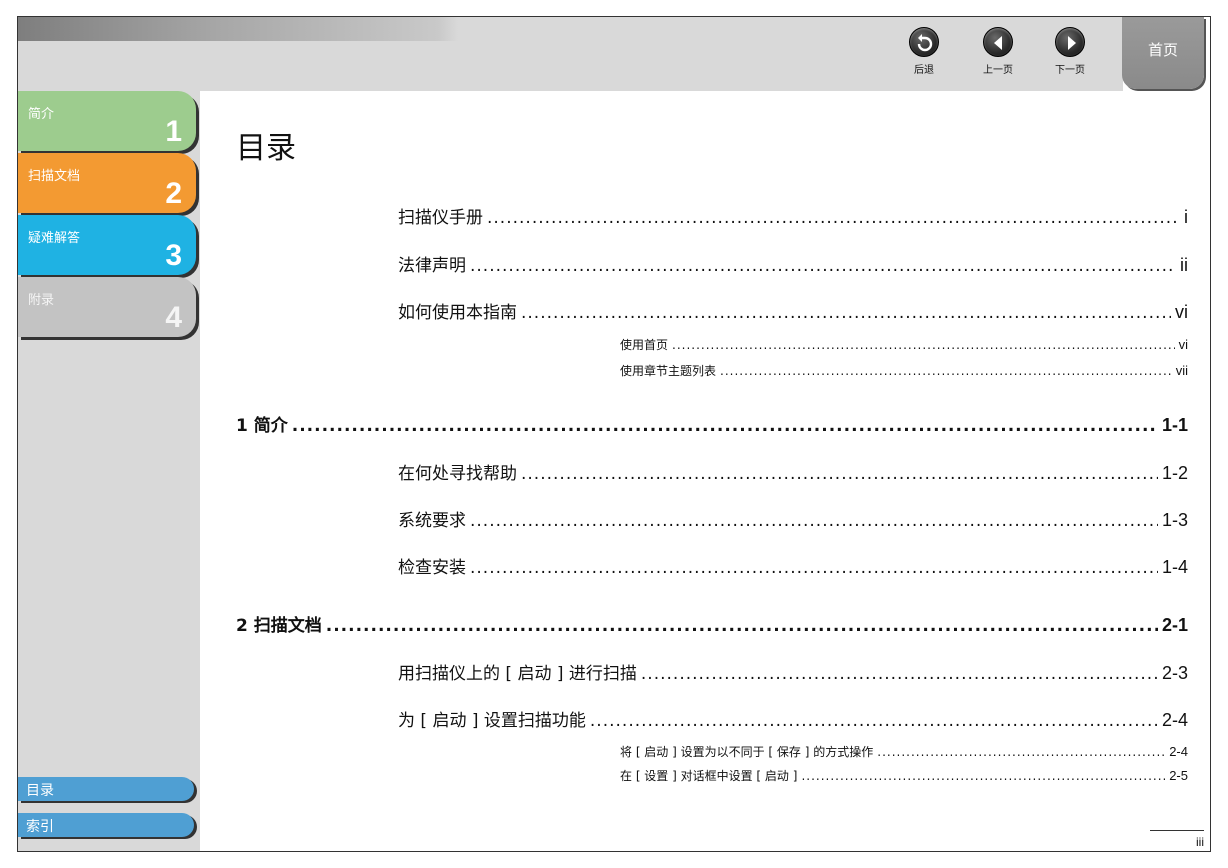 This screenshot has height=868, width=1228. I want to click on previous-page-button: 上一页, so click(998, 58).